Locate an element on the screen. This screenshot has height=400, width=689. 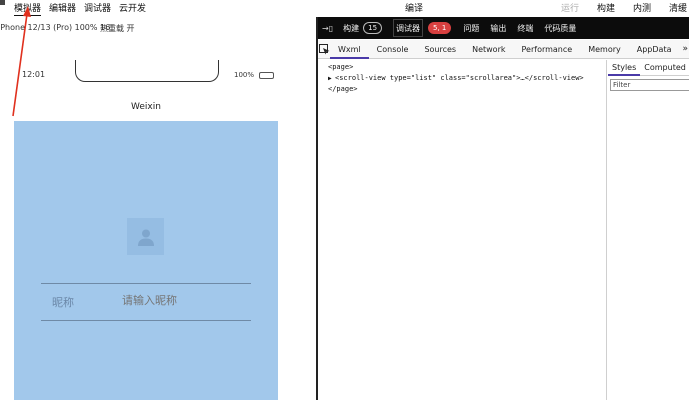
styles-side-panel: Styles Computed is located at coordinates (648, 230).